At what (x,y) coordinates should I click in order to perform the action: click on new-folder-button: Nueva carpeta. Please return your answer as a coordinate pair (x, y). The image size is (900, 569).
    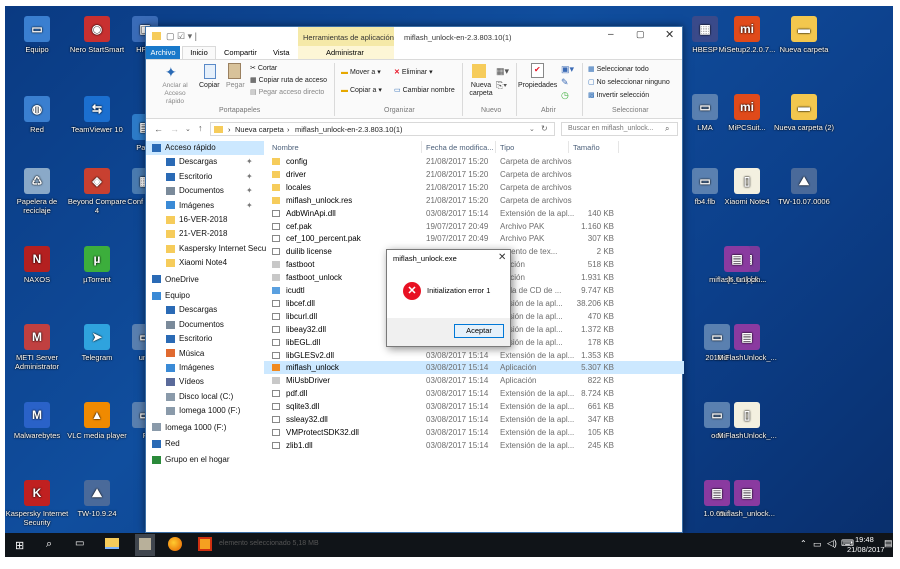
    Looking at the image, I should click on (481, 90).